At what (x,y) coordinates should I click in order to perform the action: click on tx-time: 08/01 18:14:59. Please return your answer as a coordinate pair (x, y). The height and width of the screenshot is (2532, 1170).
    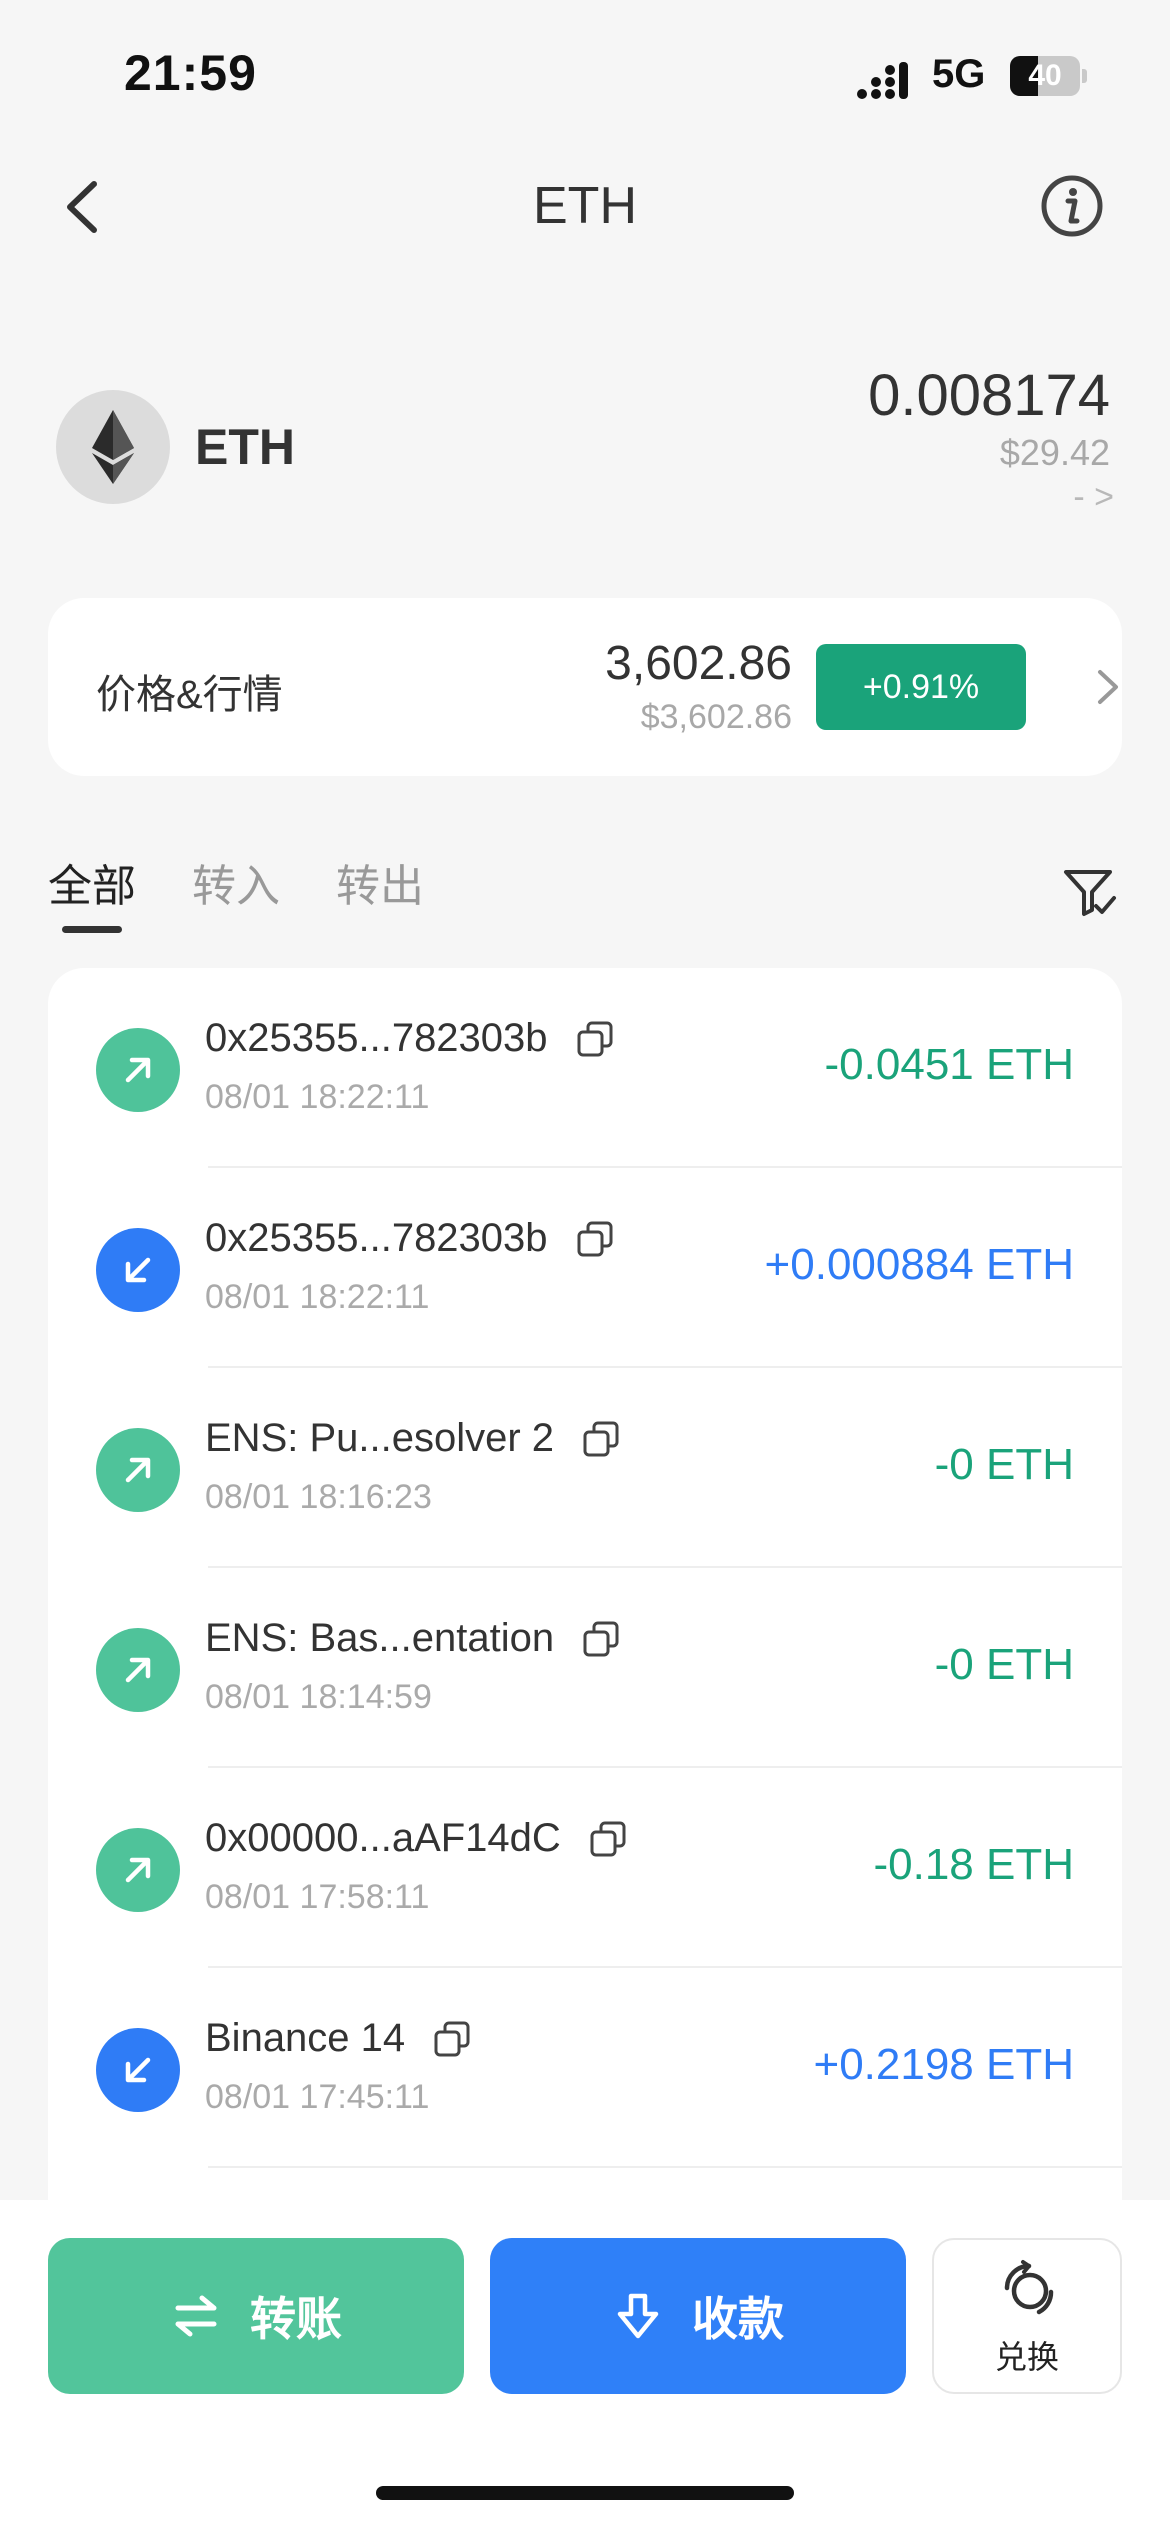
    Looking at the image, I should click on (318, 1697).